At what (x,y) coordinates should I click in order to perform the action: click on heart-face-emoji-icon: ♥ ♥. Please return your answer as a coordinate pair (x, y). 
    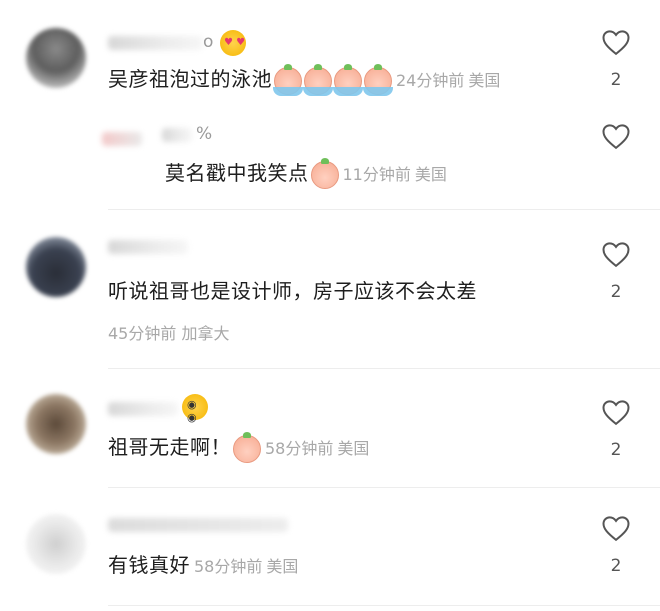
    Looking at the image, I should click on (233, 43).